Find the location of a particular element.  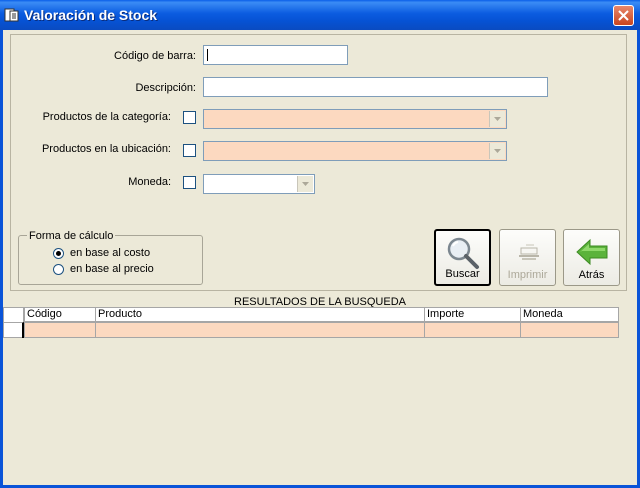

book-page-icon is located at coordinates (12, 15).